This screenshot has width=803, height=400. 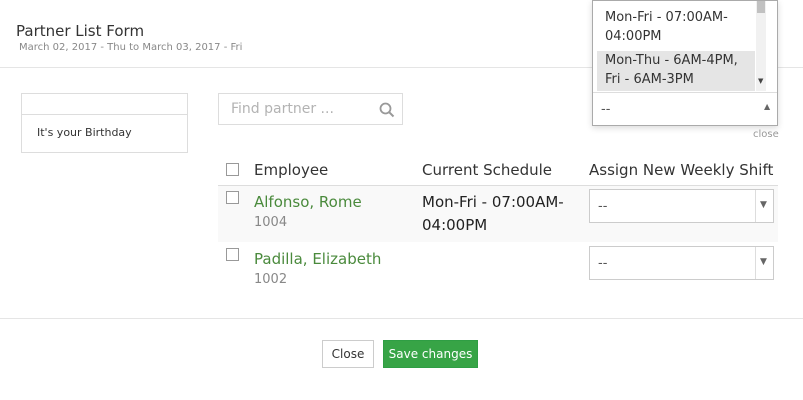 I want to click on employee-id: 1004, so click(x=271, y=222).